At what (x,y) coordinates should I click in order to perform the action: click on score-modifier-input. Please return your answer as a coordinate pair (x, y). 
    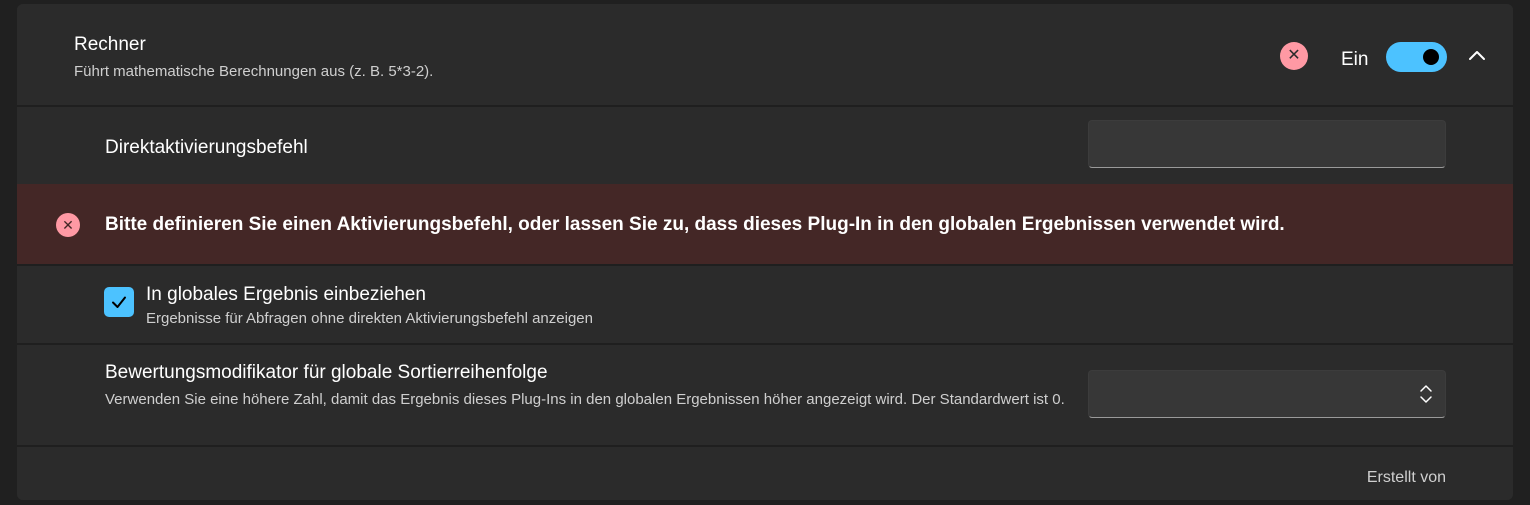
    Looking at the image, I should click on (1267, 394).